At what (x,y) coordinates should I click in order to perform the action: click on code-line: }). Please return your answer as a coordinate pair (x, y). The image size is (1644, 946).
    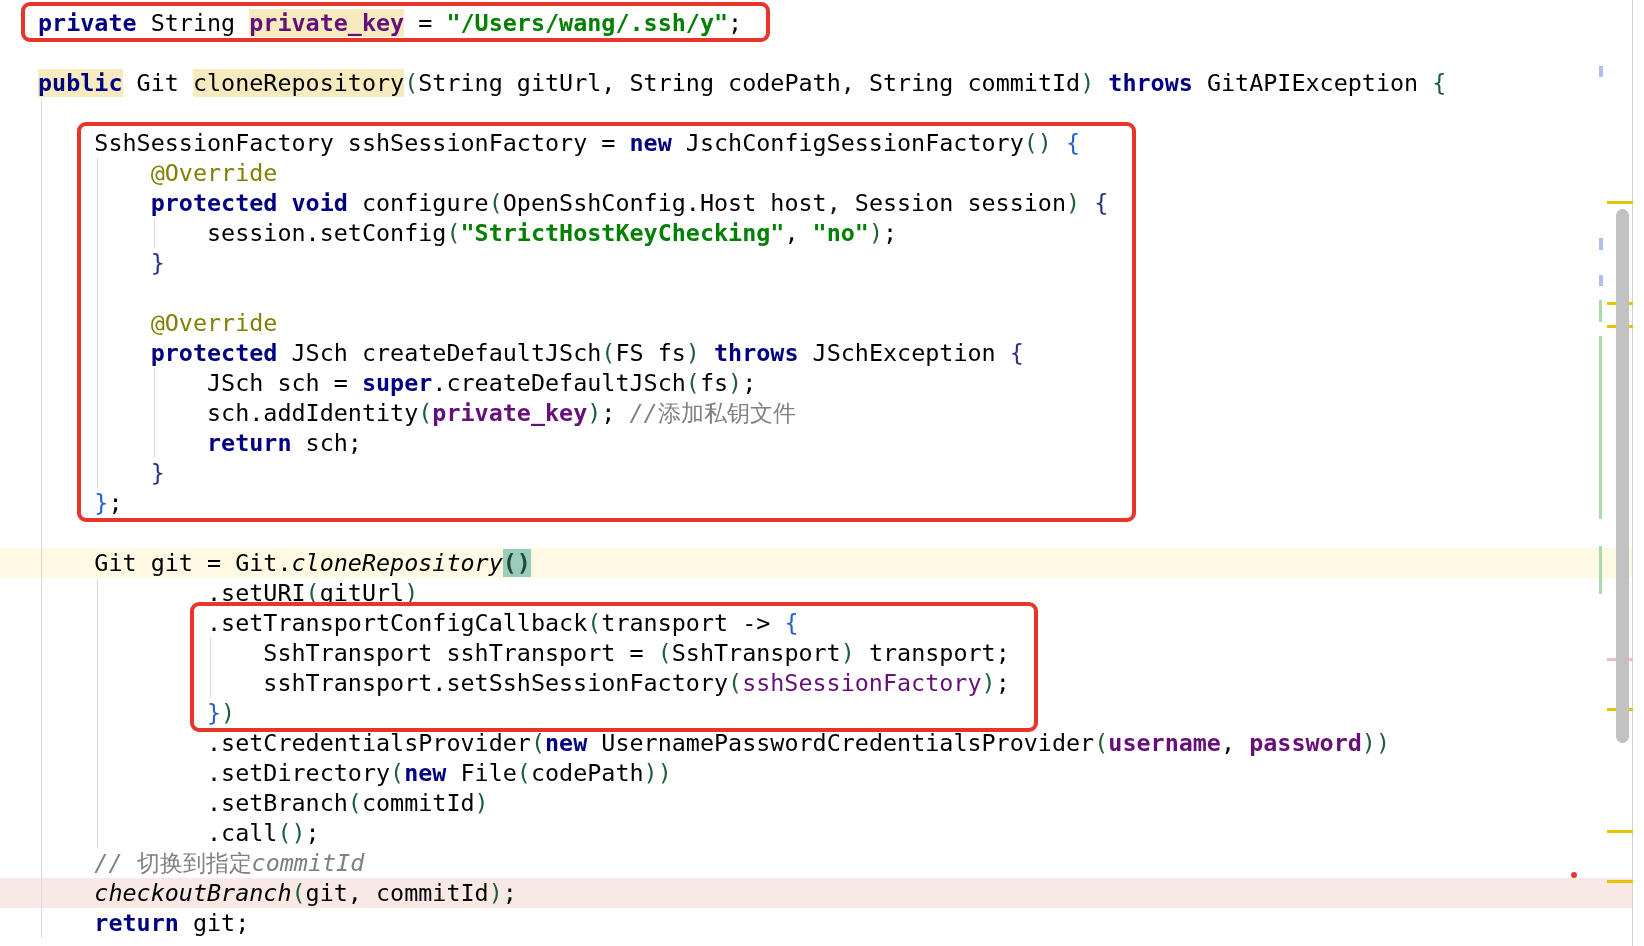
    Looking at the image, I should click on (221, 713).